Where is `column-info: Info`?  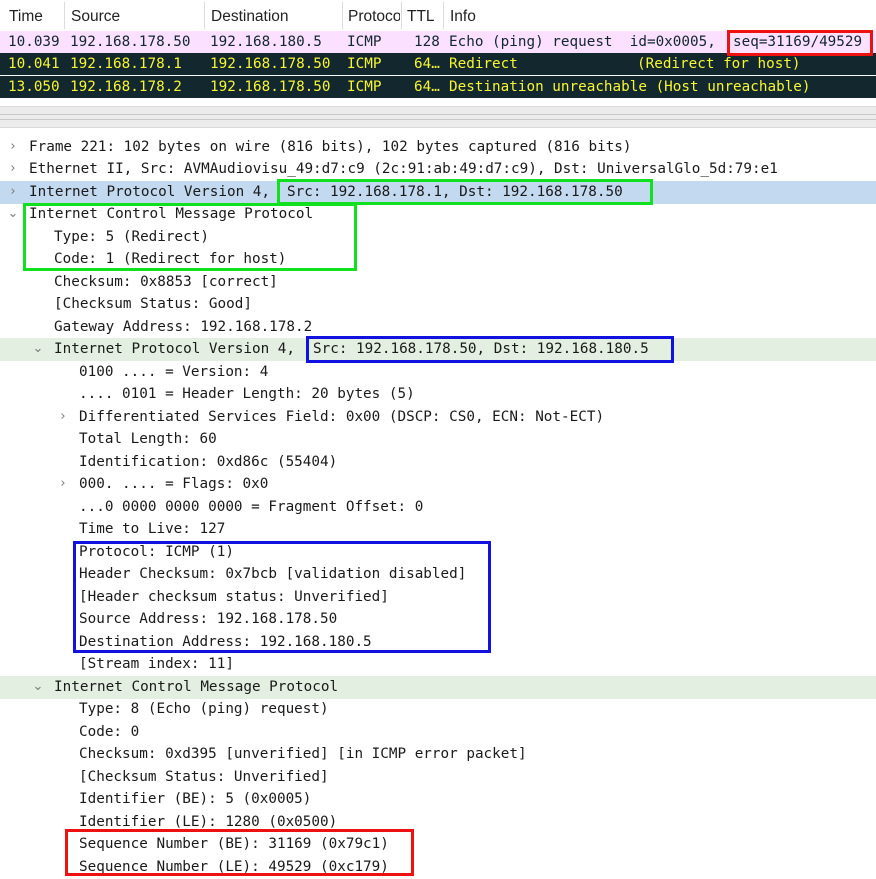 column-info: Info is located at coordinates (500, 15).